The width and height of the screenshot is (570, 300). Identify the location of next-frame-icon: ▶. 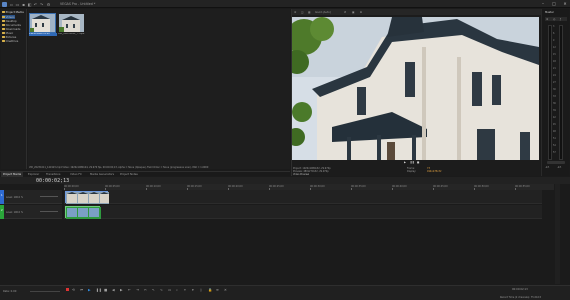
(122, 290).